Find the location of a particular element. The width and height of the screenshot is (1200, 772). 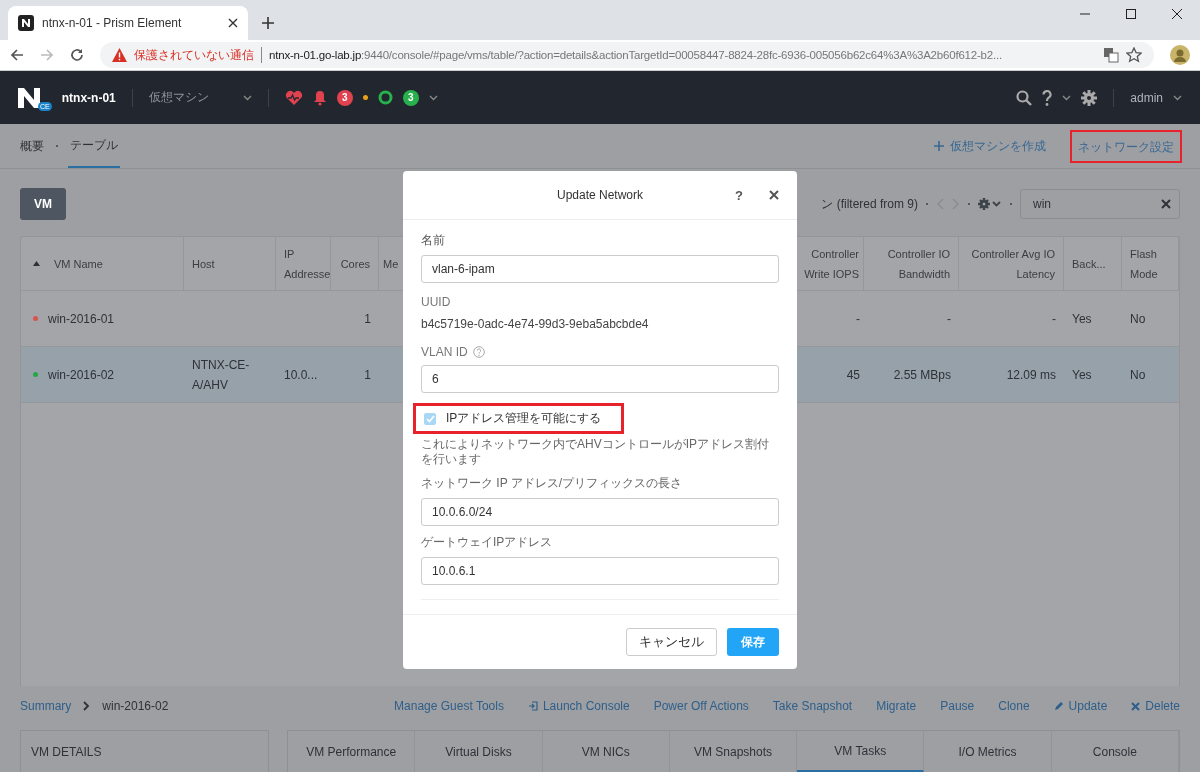

browser-tab: ntnx-n-01 - Prism Element is located at coordinates (128, 23).